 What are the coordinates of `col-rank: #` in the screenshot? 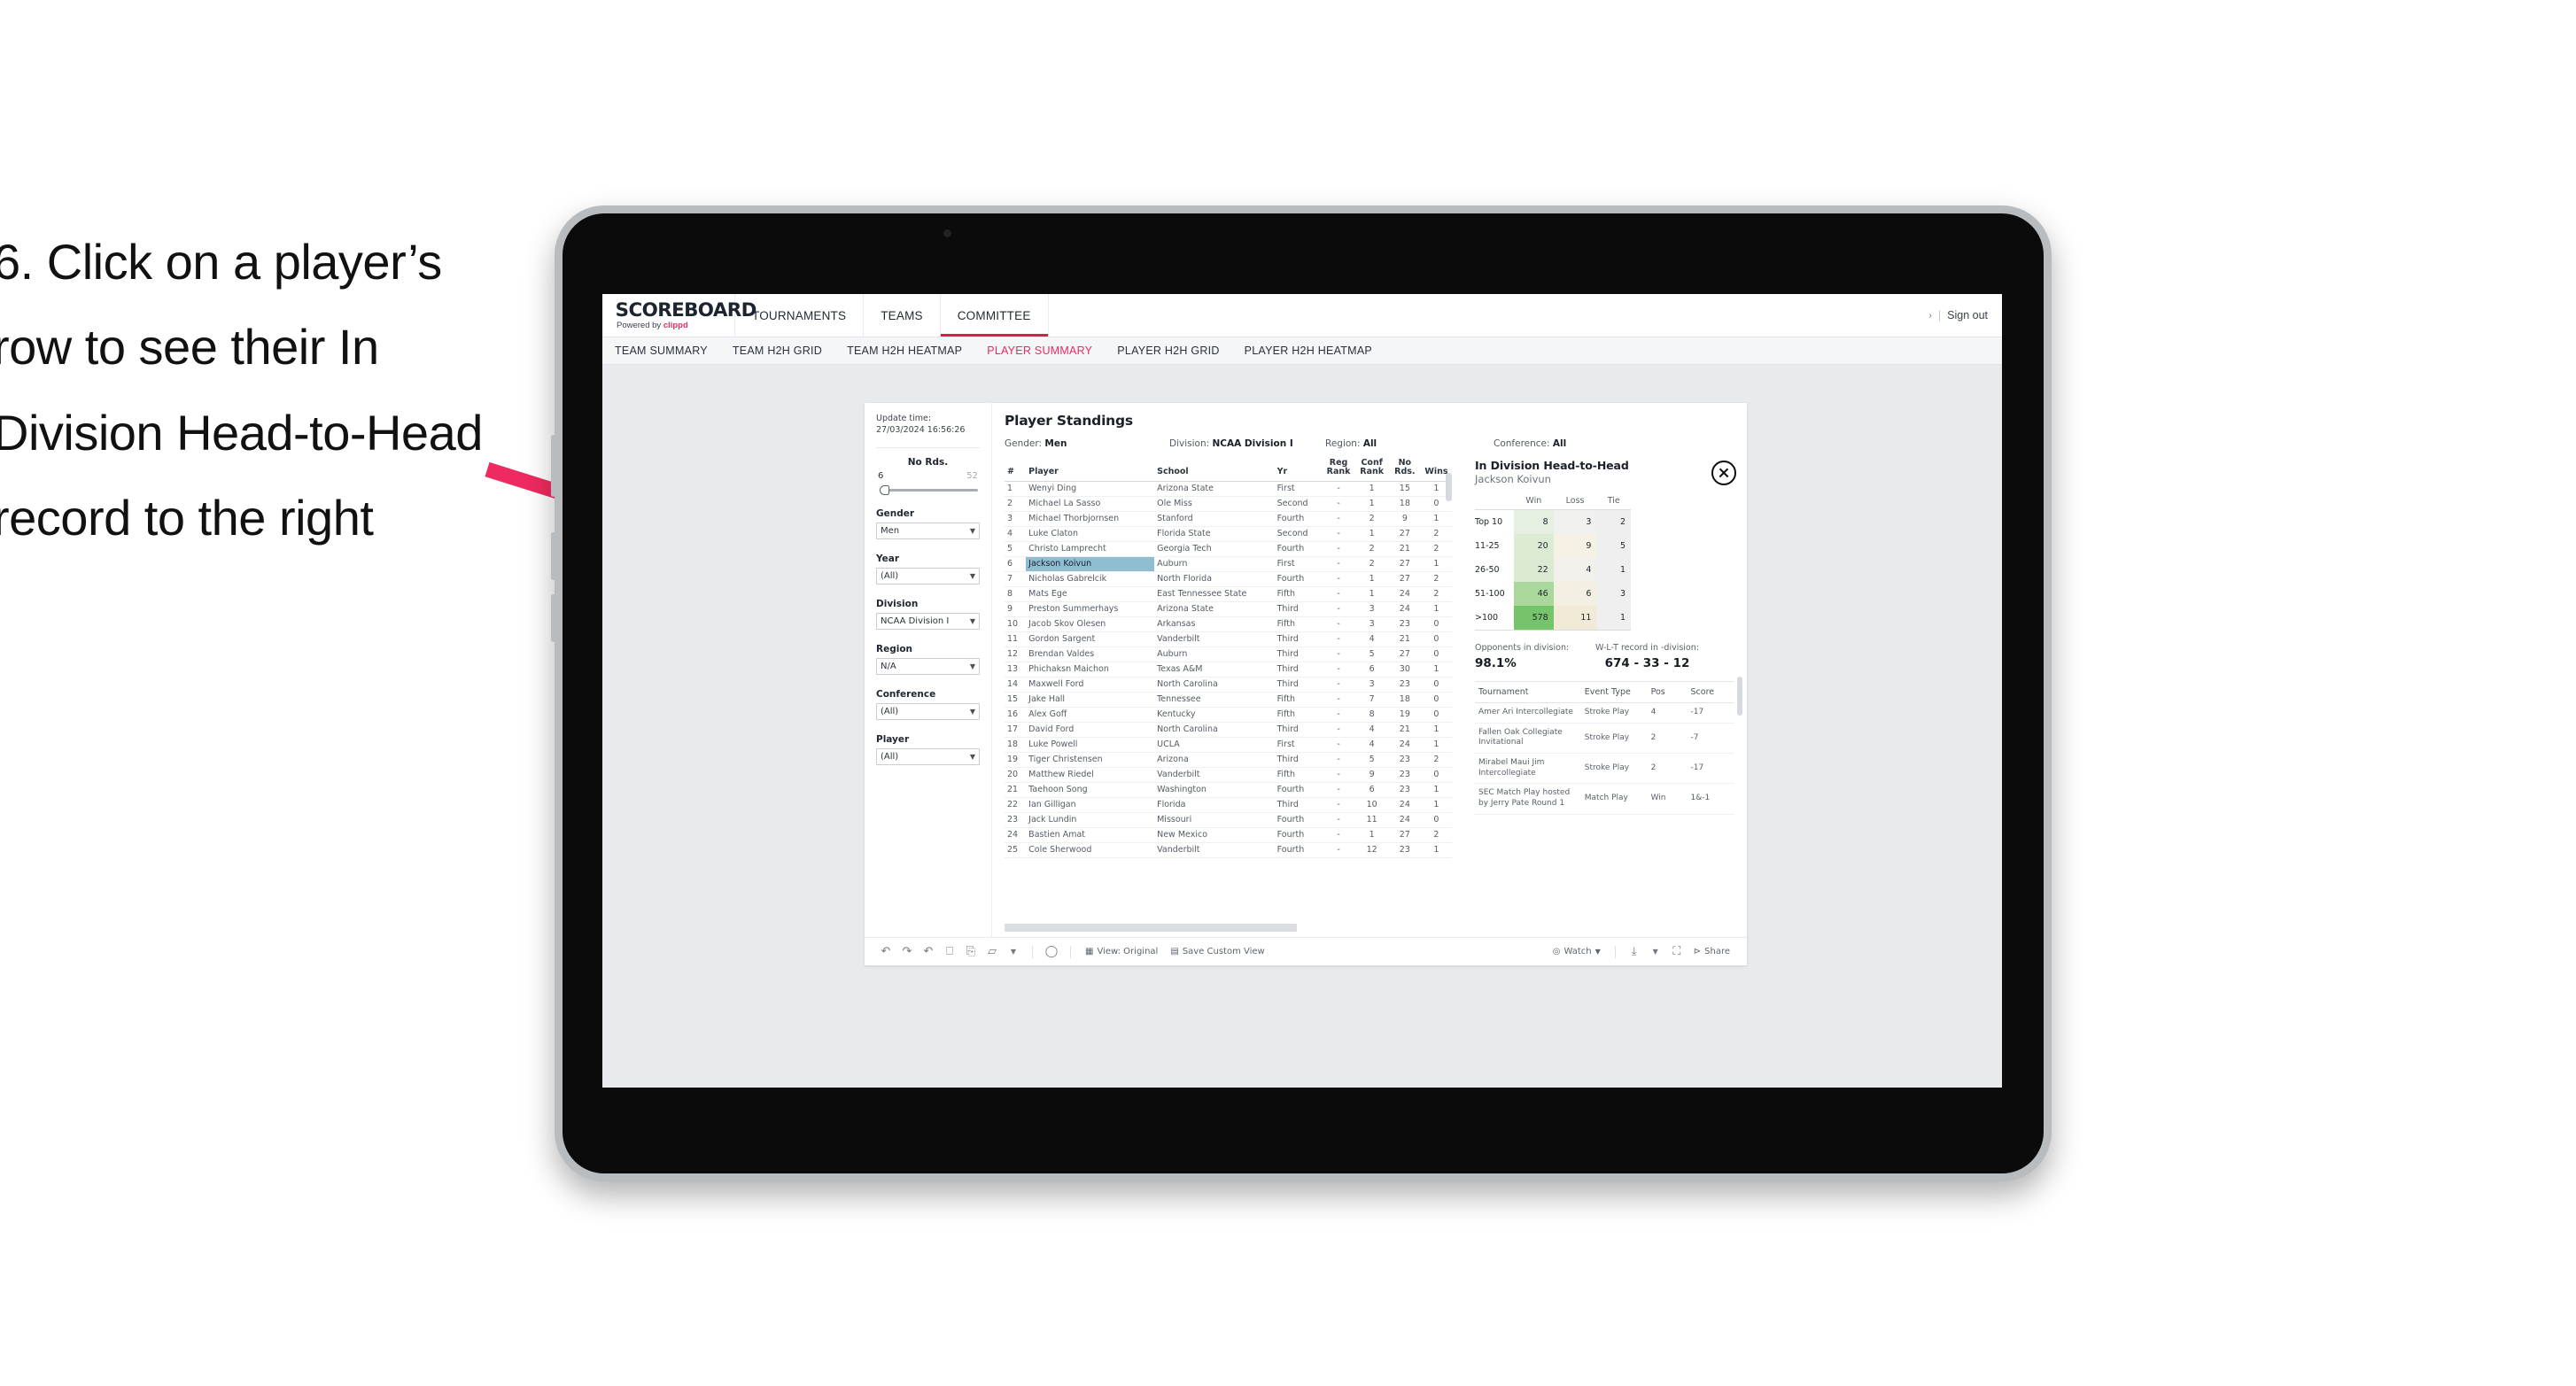 It's located at (1016, 471).